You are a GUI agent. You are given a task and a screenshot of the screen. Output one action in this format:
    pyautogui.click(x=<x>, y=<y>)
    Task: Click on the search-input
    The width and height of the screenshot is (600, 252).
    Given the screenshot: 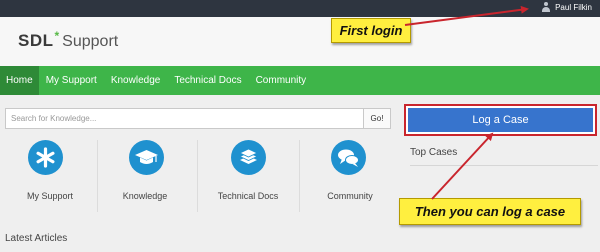 What is the action you would take?
    pyautogui.click(x=184, y=118)
    